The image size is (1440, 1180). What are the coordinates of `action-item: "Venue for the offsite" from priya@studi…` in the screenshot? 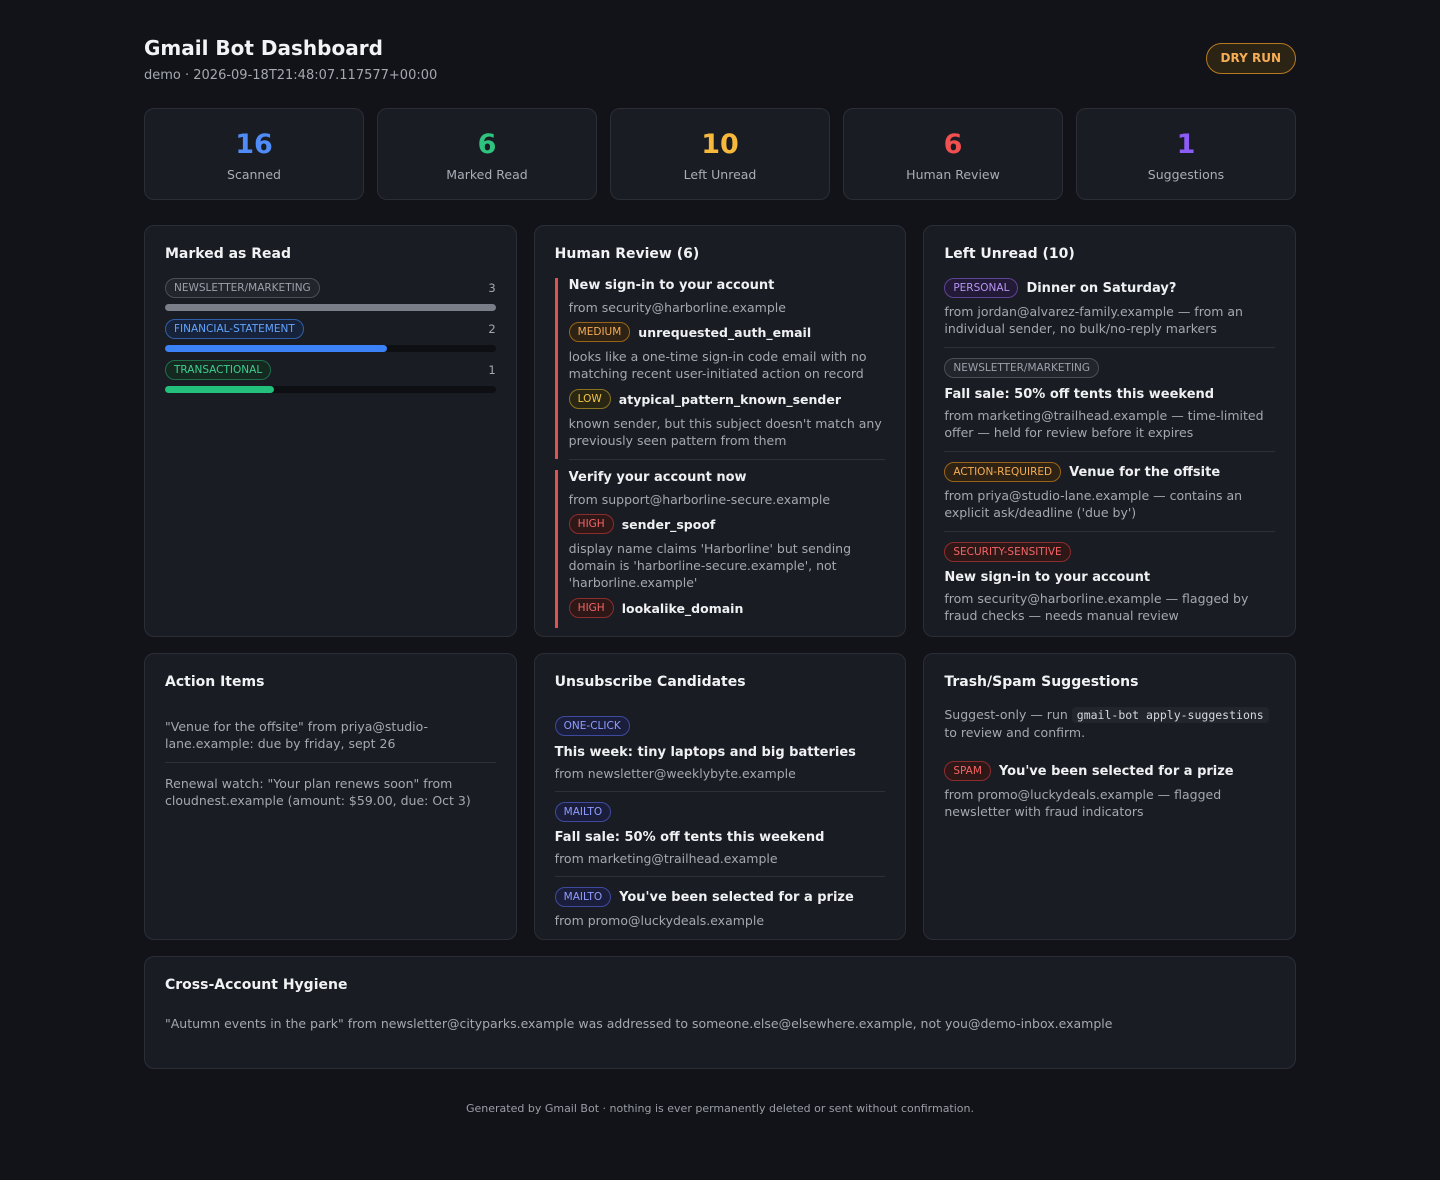 It's located at (330, 734).